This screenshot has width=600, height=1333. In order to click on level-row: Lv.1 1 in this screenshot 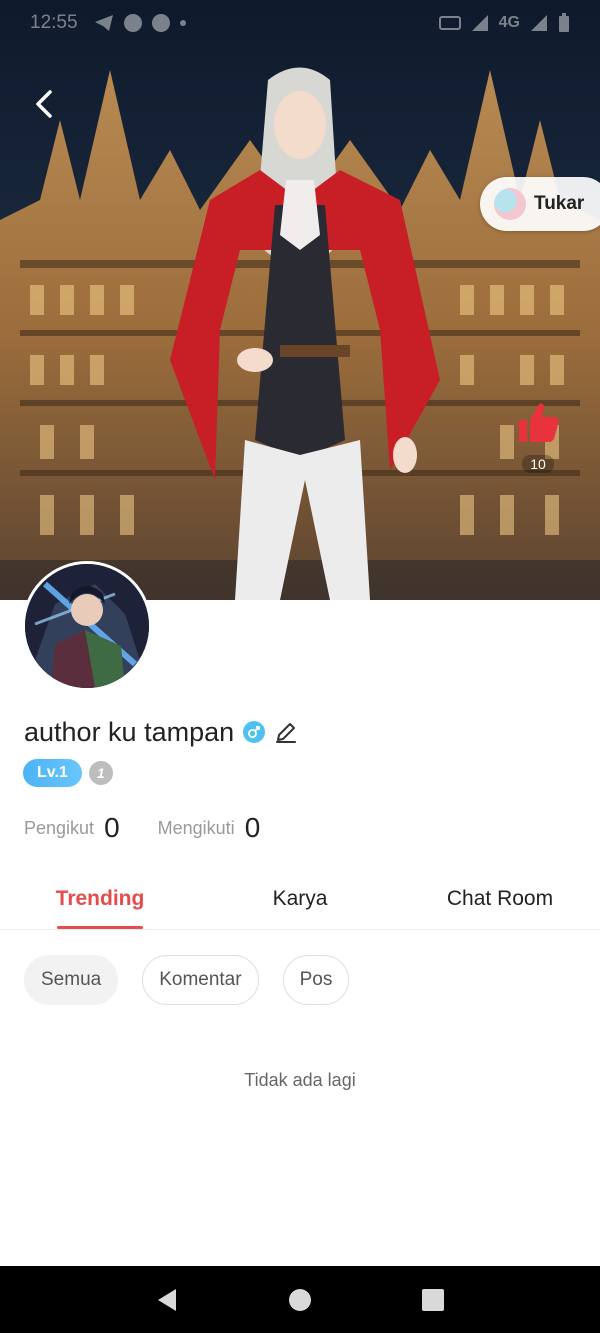, I will do `click(68, 773)`.